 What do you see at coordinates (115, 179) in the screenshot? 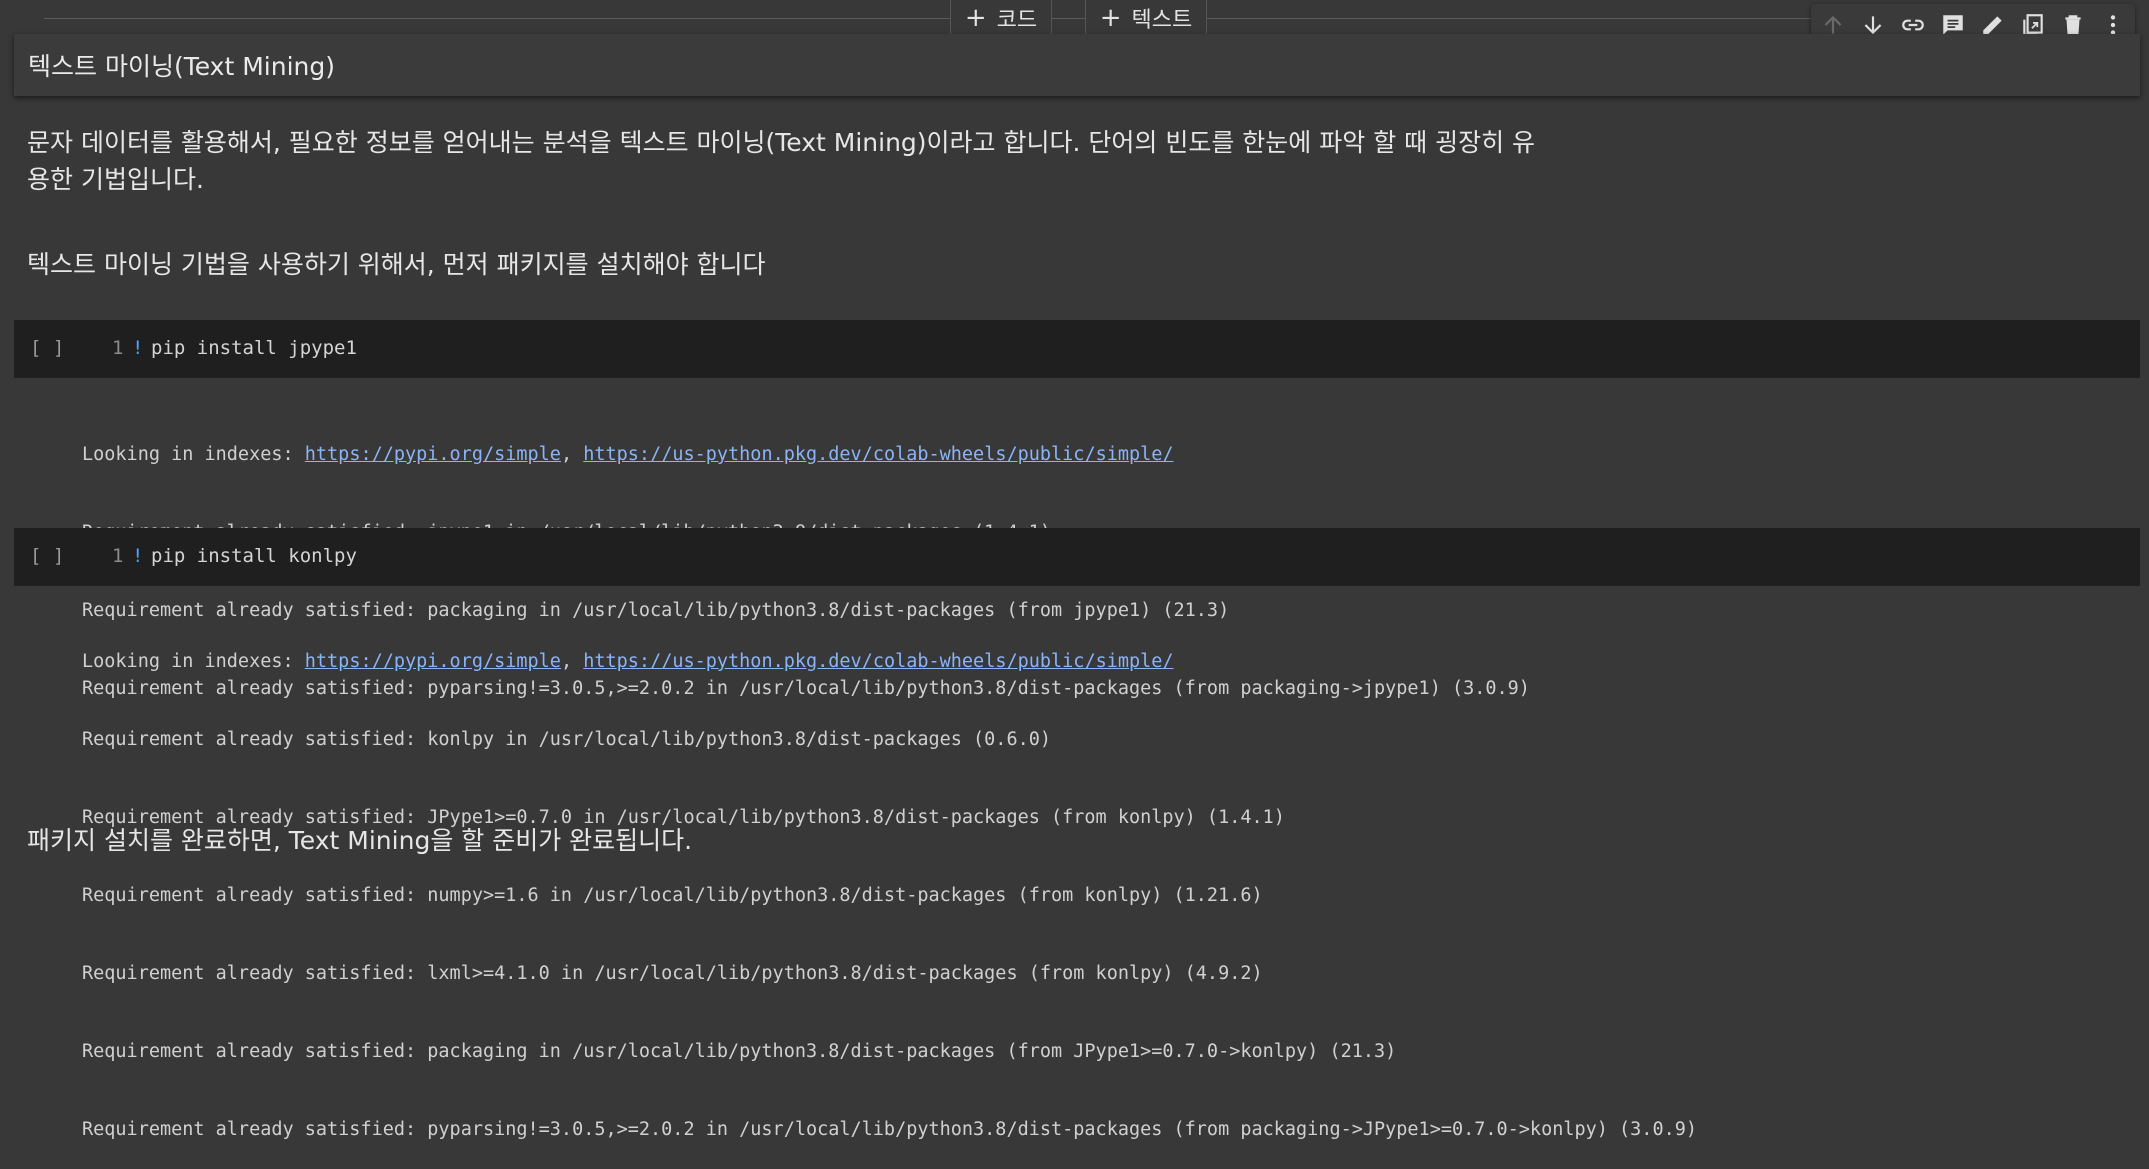
I see `paragraph-intro-line2: 용한 기법입니다.` at bounding box center [115, 179].